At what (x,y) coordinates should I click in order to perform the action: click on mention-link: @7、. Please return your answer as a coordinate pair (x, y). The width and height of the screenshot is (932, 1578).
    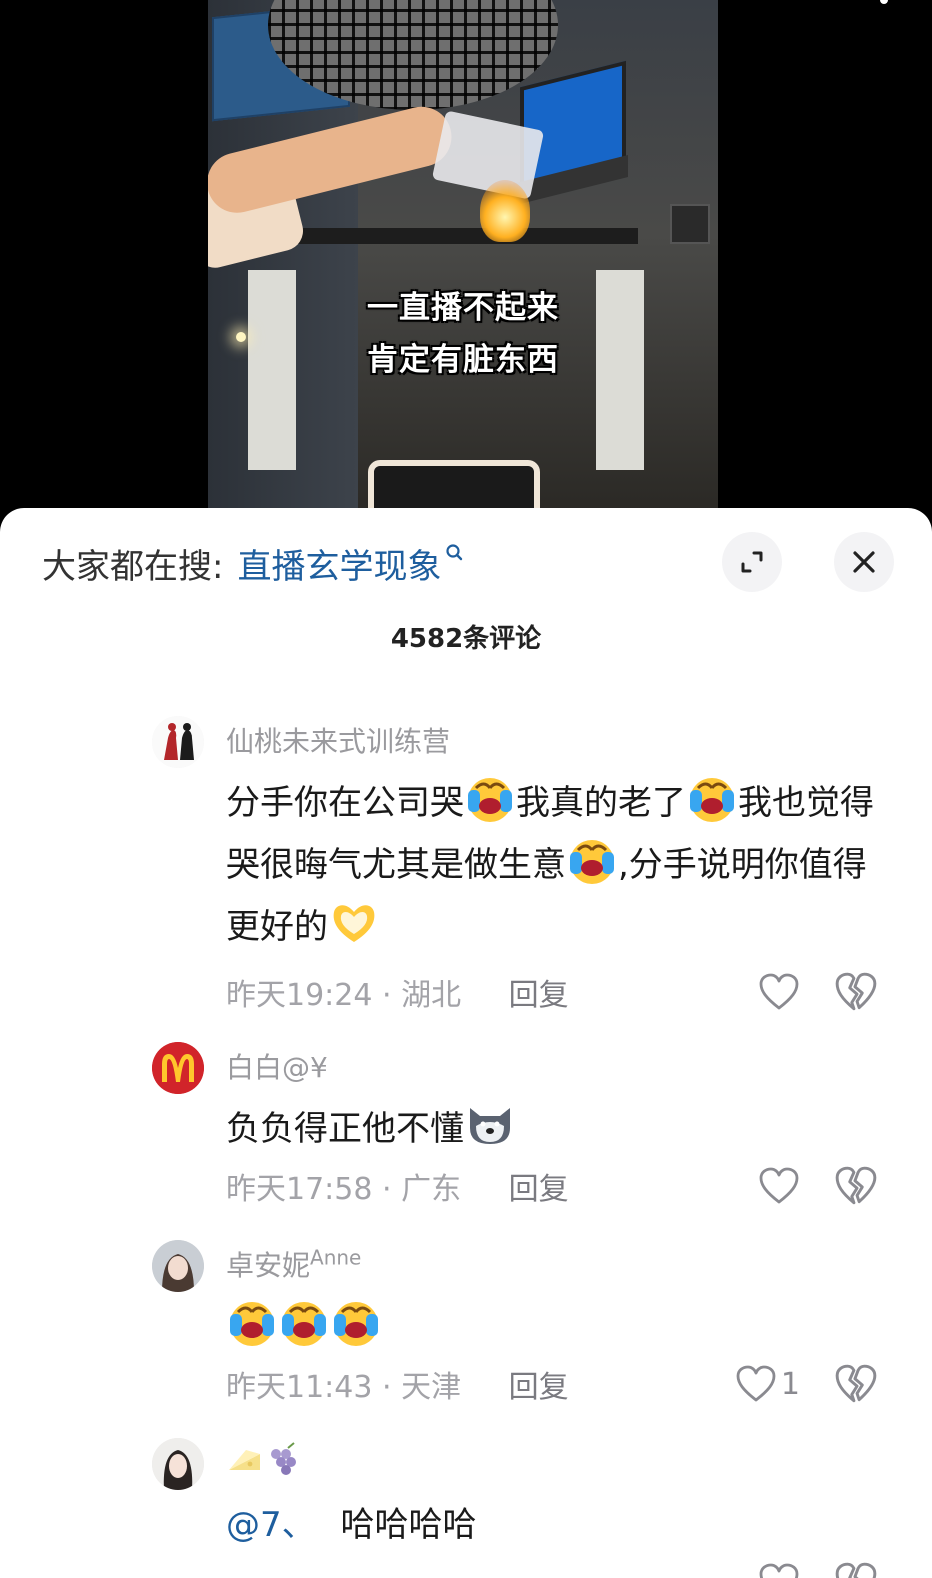
    Looking at the image, I should click on (271, 1525).